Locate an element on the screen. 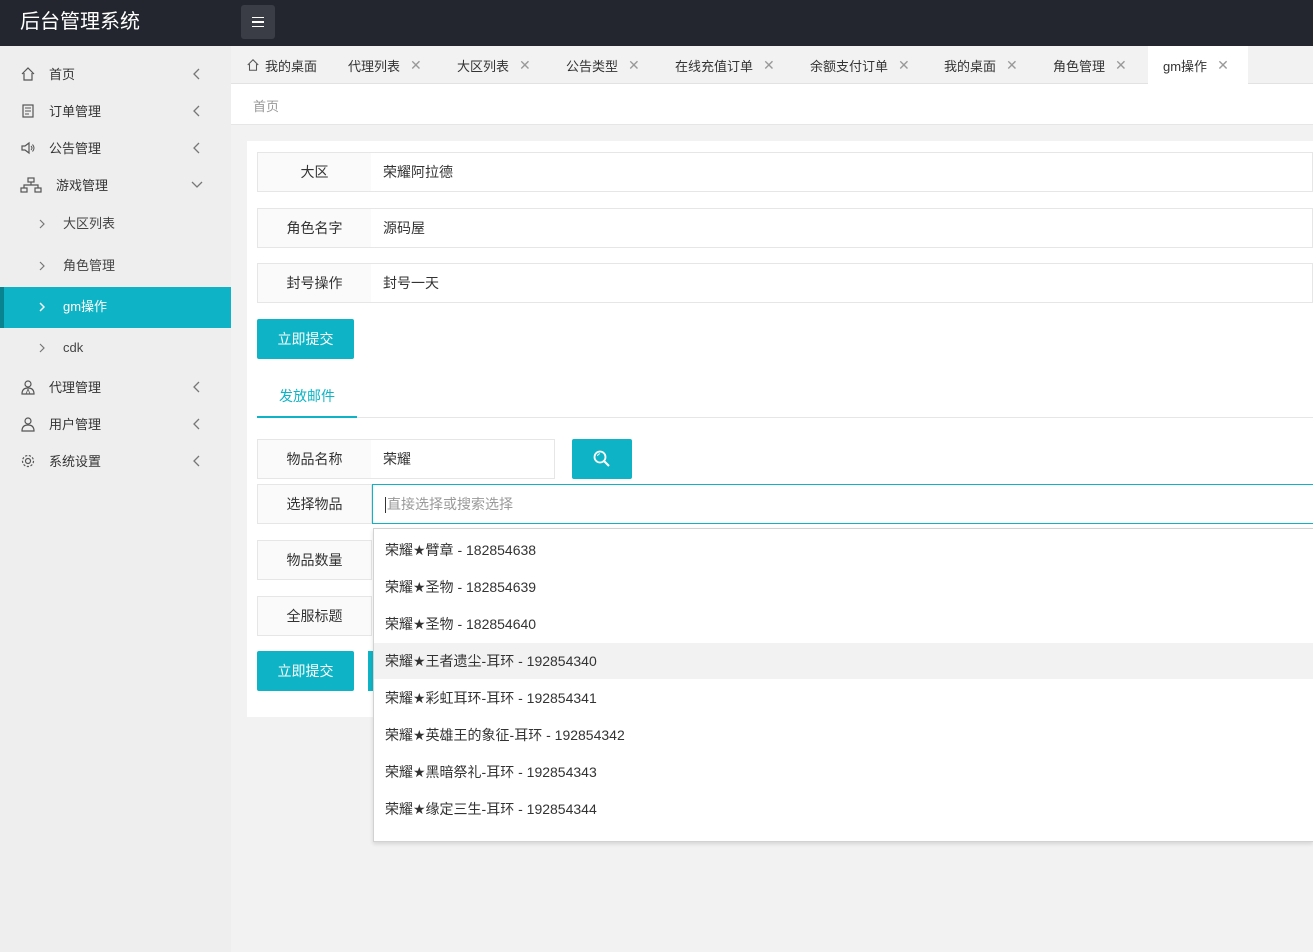 This screenshot has height=952, width=1313. submit-ban-button: 立即提交 is located at coordinates (305, 339).